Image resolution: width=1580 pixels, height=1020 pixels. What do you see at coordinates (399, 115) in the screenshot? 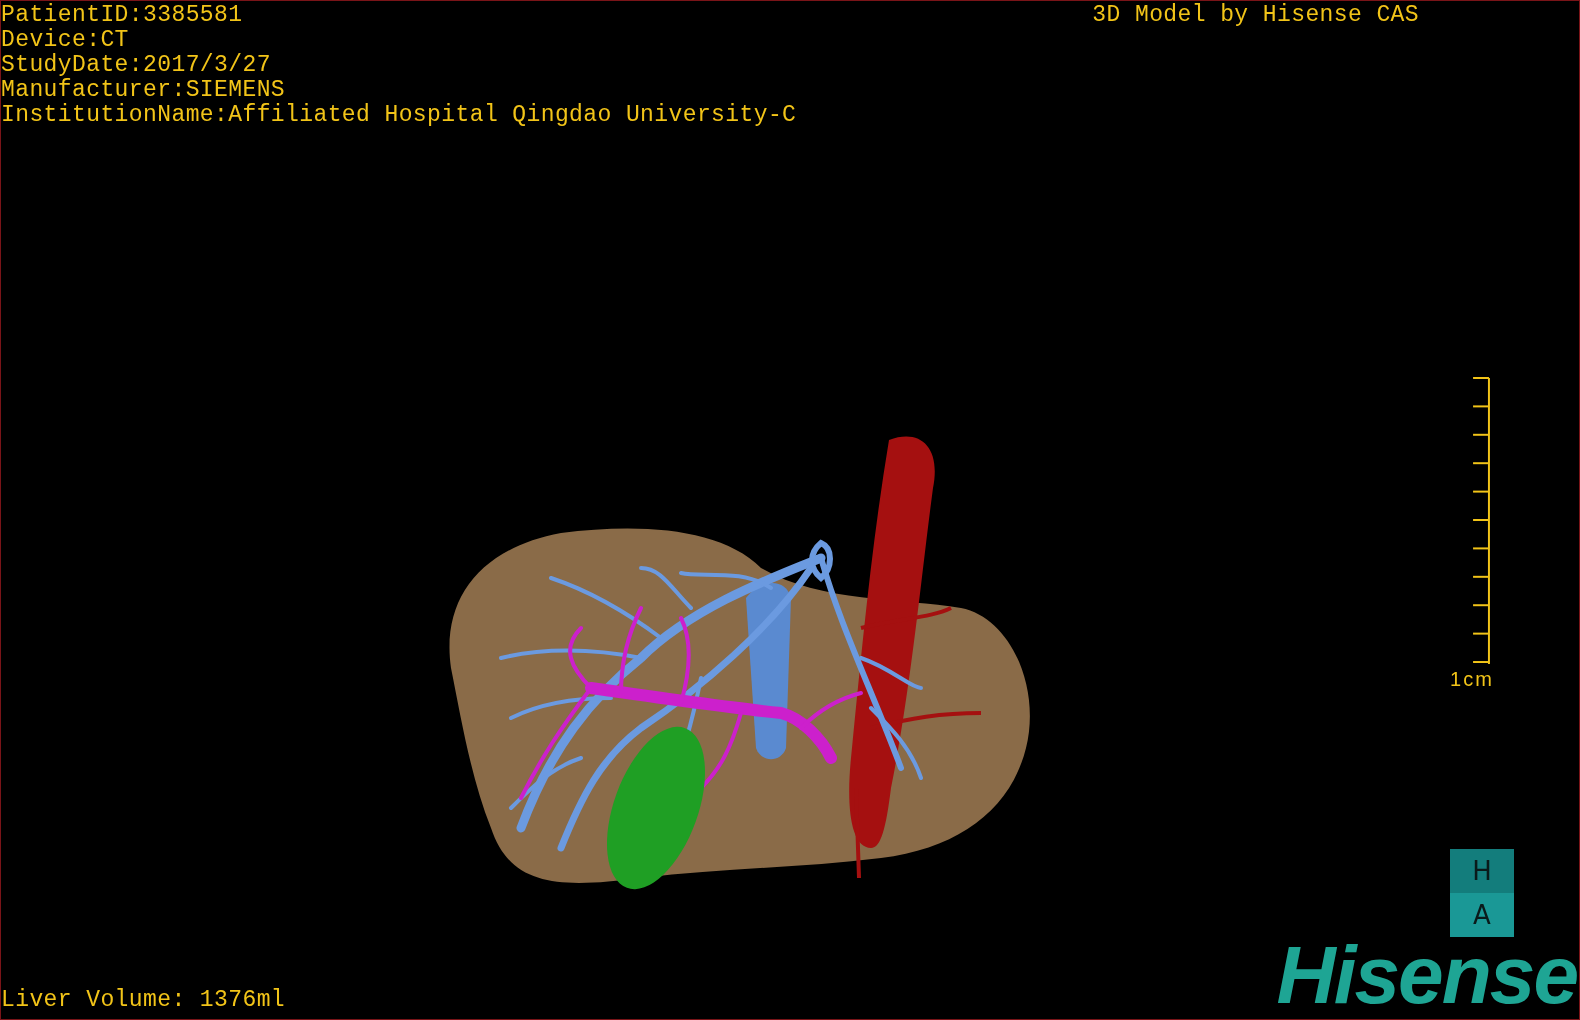
I see `patient-info-text: InstitutionName:Affiliated Hospital Qingdao University-C` at bounding box center [399, 115].